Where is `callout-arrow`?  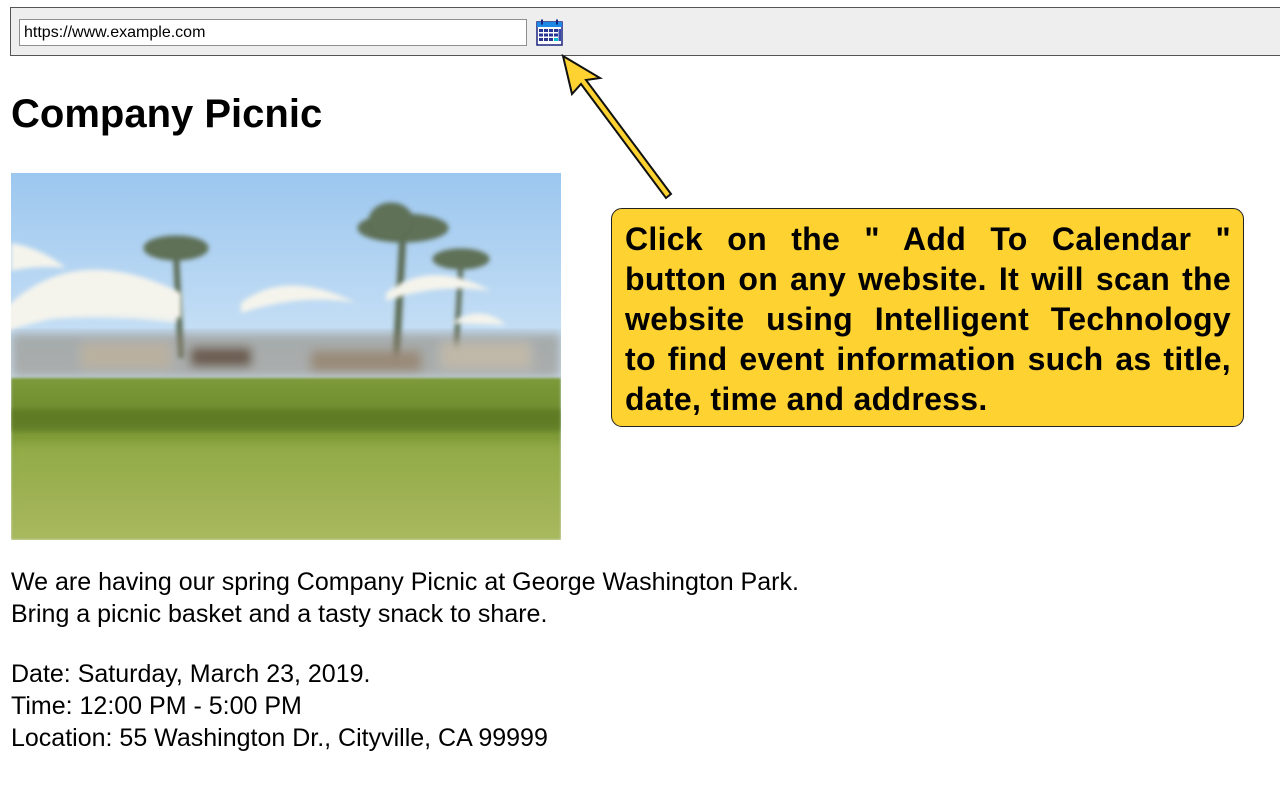
callout-arrow is located at coordinates (617, 126).